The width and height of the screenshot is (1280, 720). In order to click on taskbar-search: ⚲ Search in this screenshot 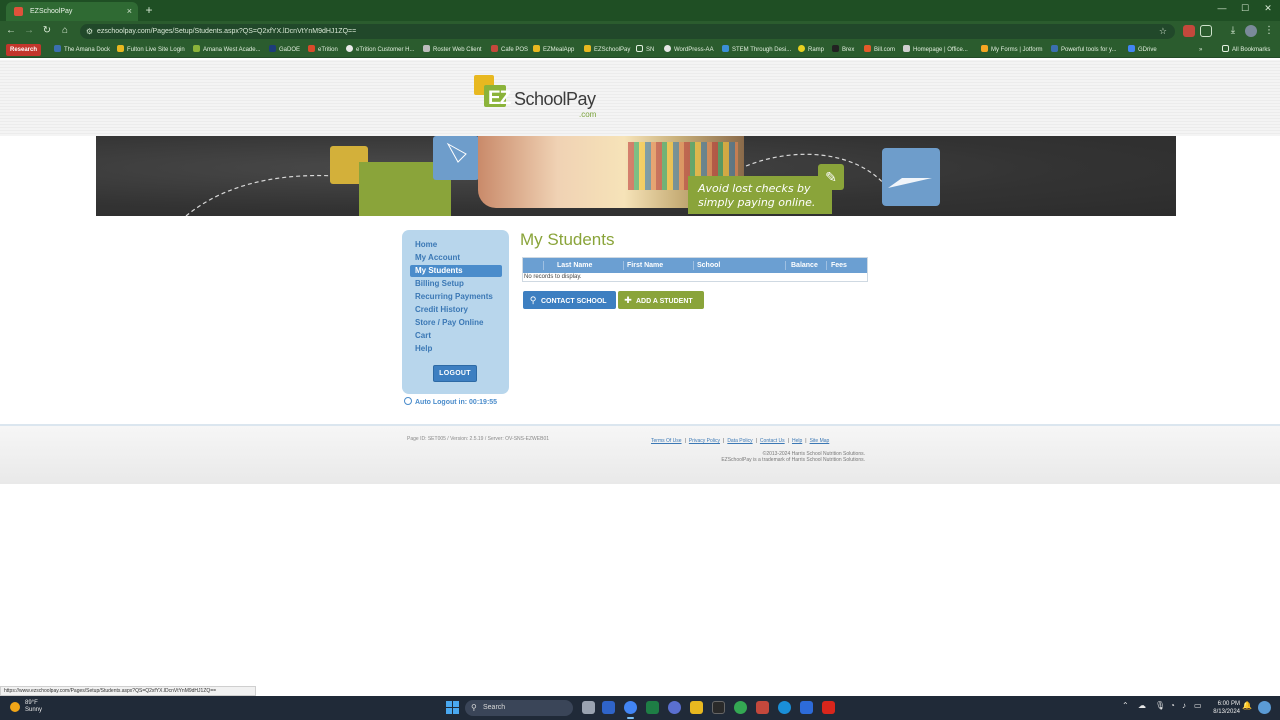, I will do `click(519, 708)`.